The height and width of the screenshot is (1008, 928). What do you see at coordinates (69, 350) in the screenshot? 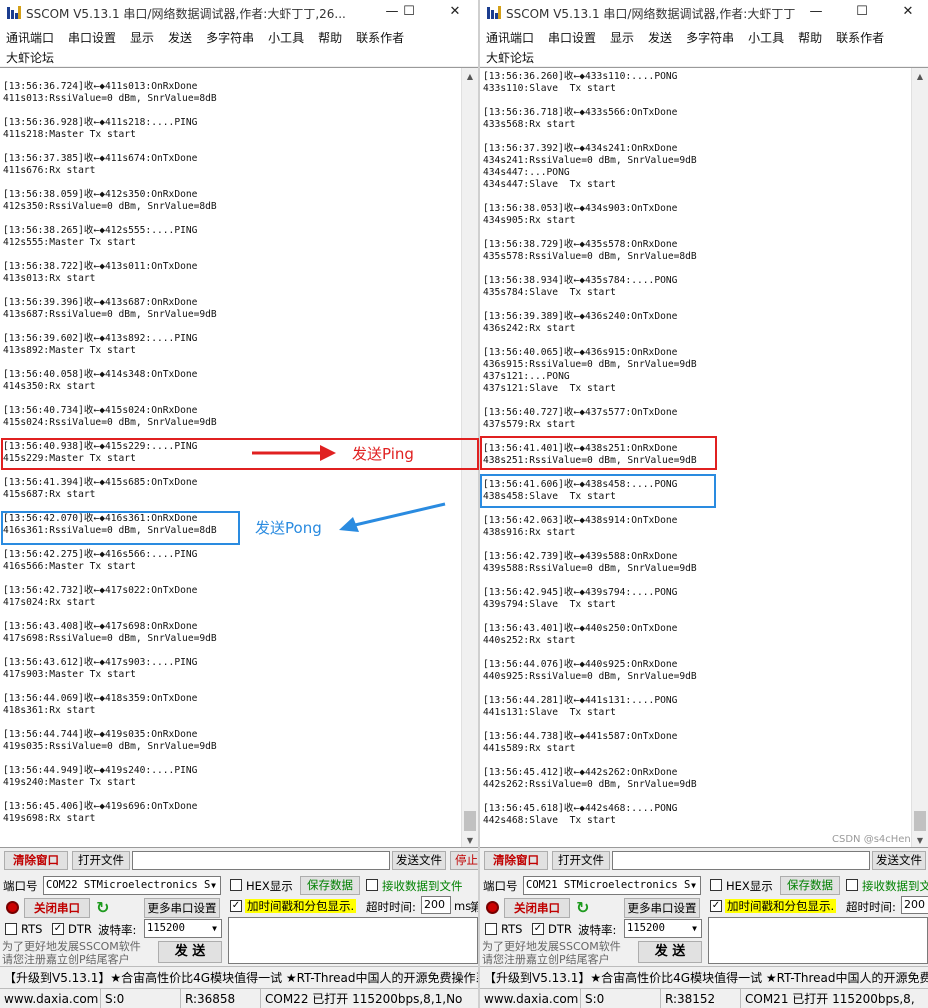
I see `log-line: 413s892:Master Tx start` at bounding box center [69, 350].